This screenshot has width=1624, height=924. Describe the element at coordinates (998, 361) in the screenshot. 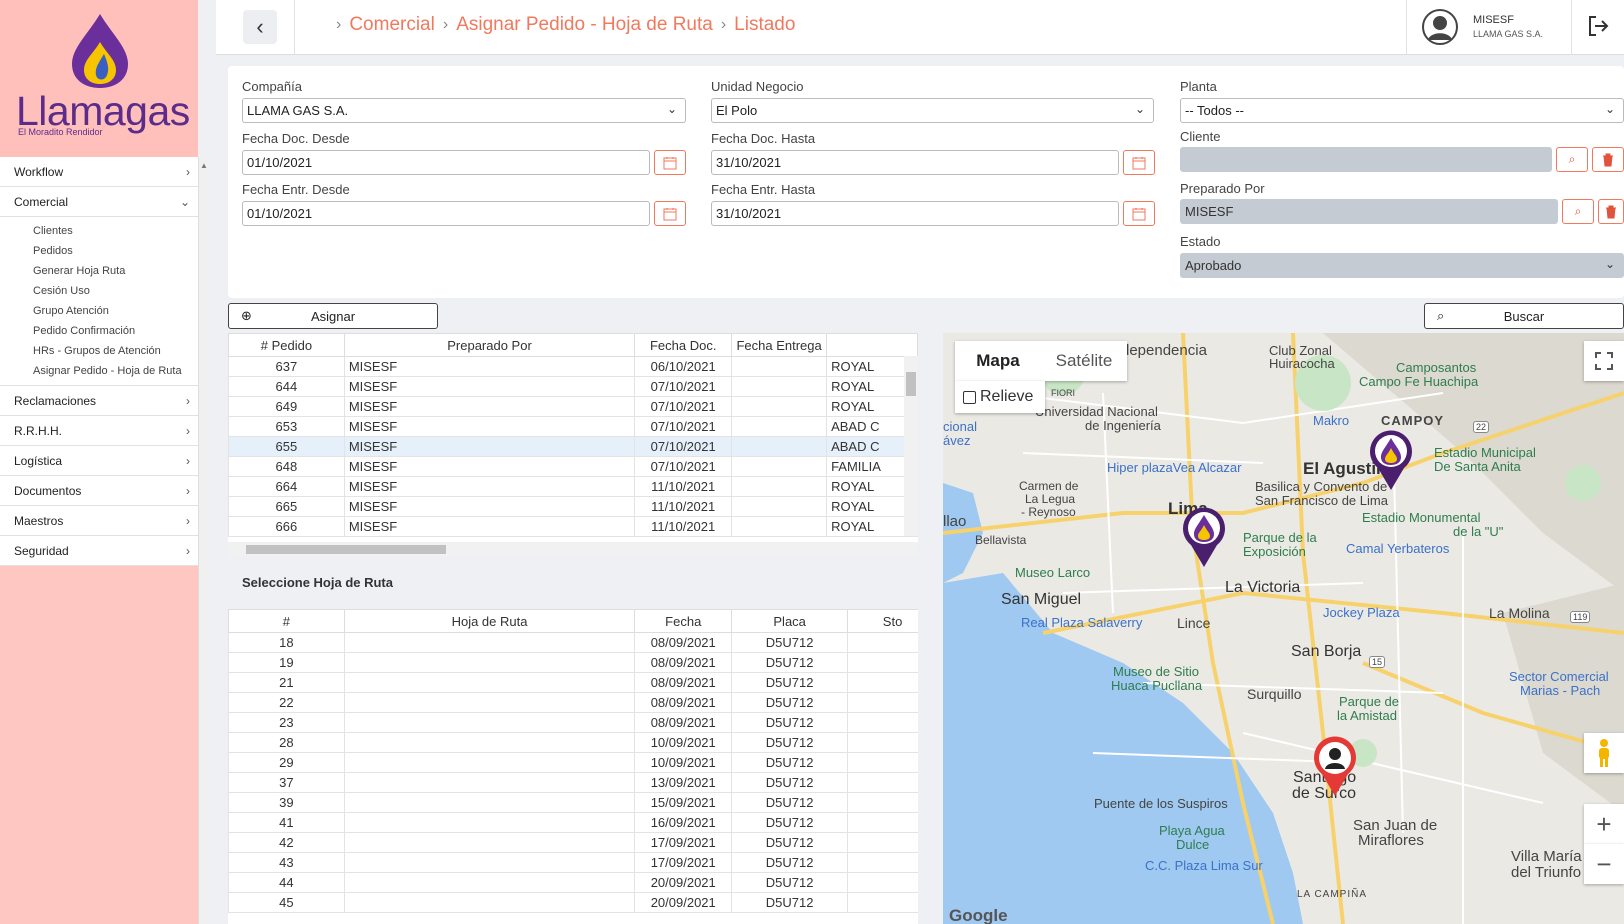

I see `map-type-mapa-button: Mapa` at that location.